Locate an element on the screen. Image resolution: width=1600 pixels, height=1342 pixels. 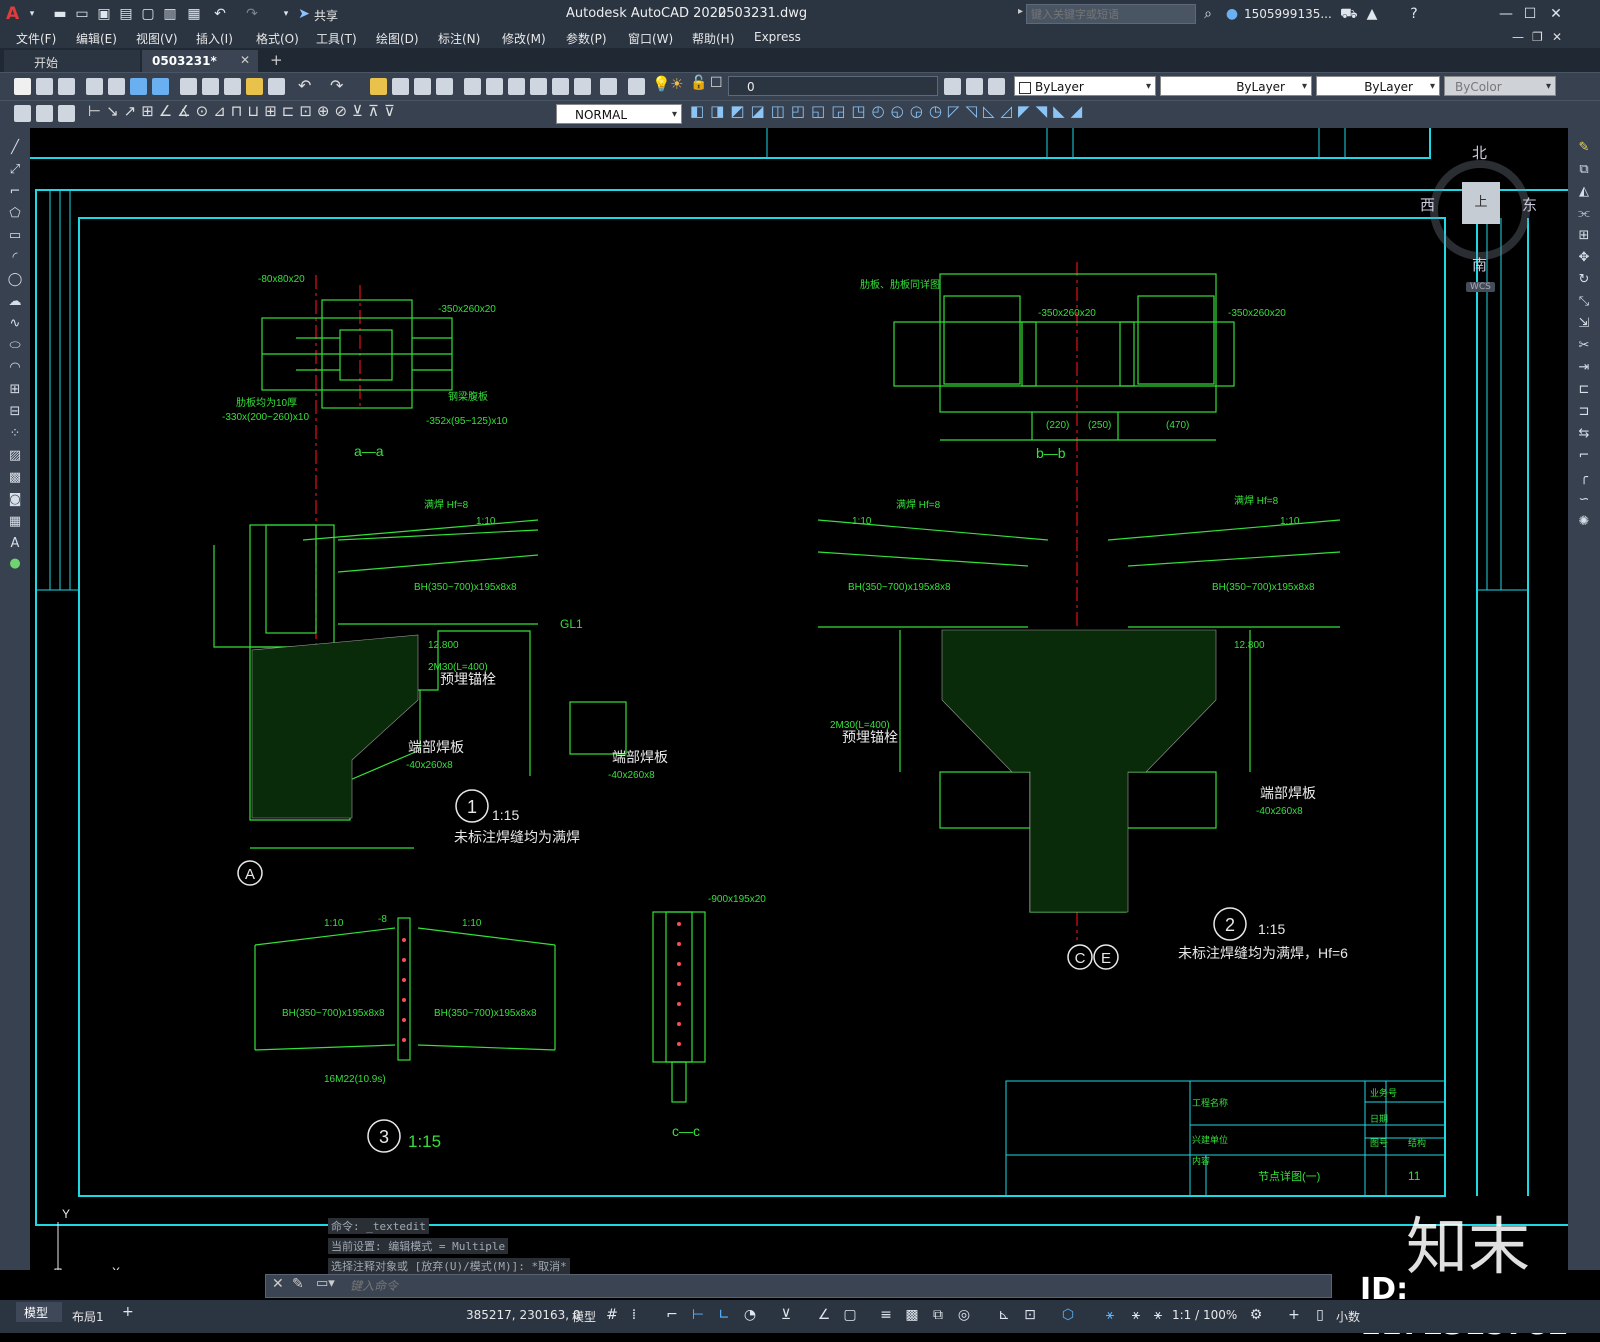
spline-icon: ∿ is located at coordinates (15, 324).